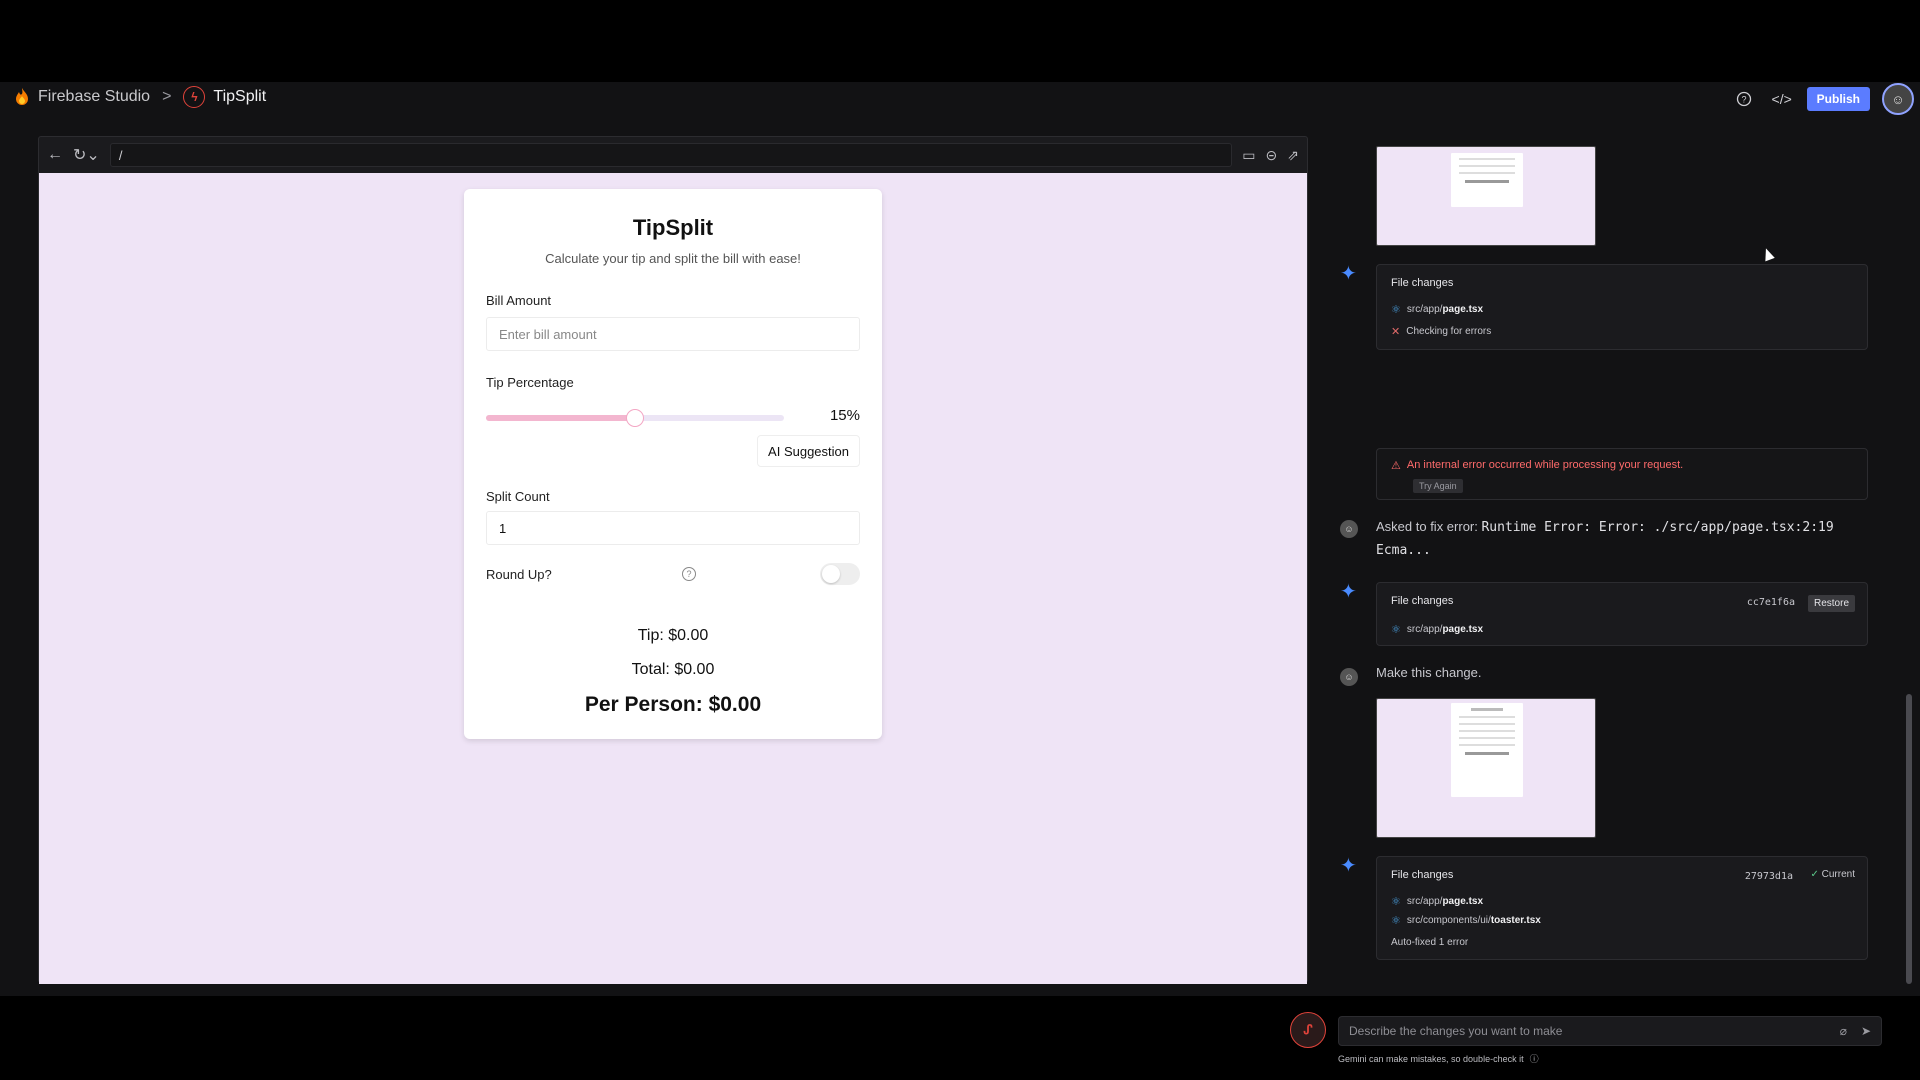  I want to click on brand-name: Firebase Studio, so click(94, 97).